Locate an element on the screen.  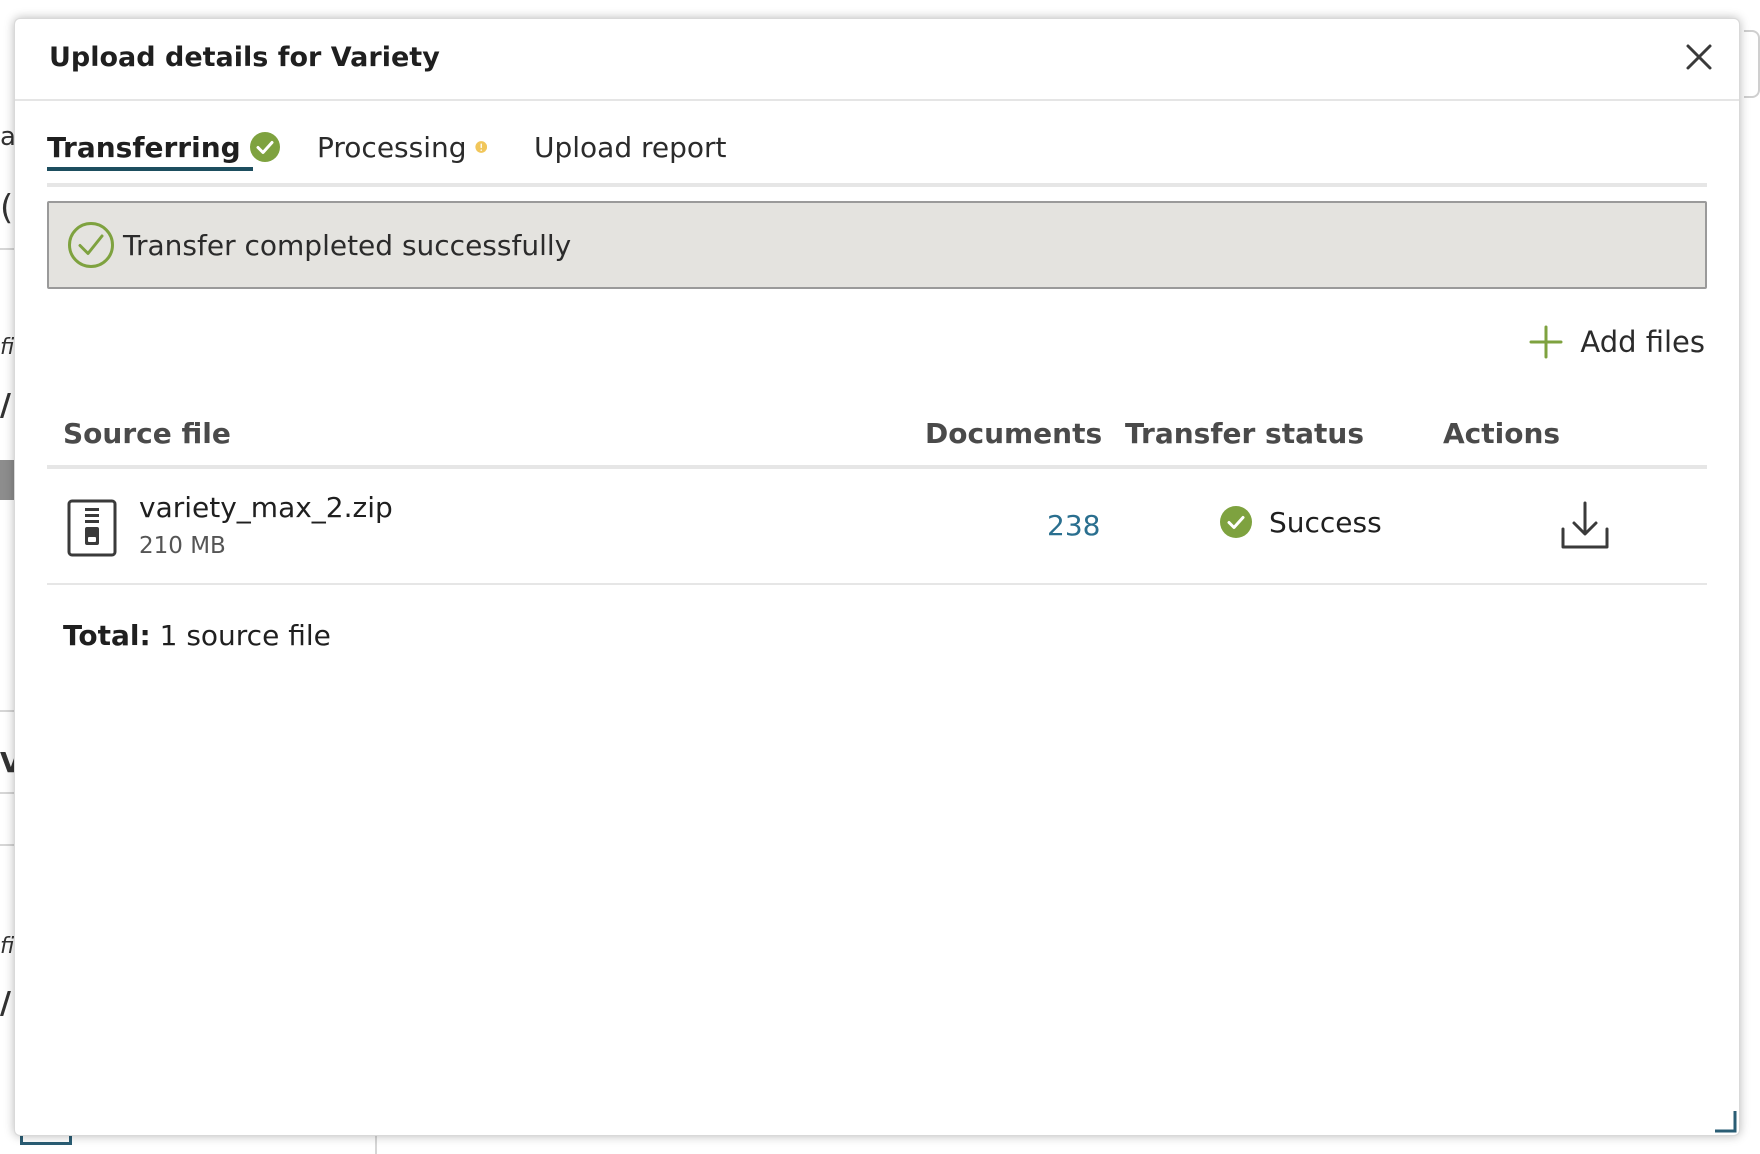
total-summary: Total: 1 source file is located at coordinates (197, 635).